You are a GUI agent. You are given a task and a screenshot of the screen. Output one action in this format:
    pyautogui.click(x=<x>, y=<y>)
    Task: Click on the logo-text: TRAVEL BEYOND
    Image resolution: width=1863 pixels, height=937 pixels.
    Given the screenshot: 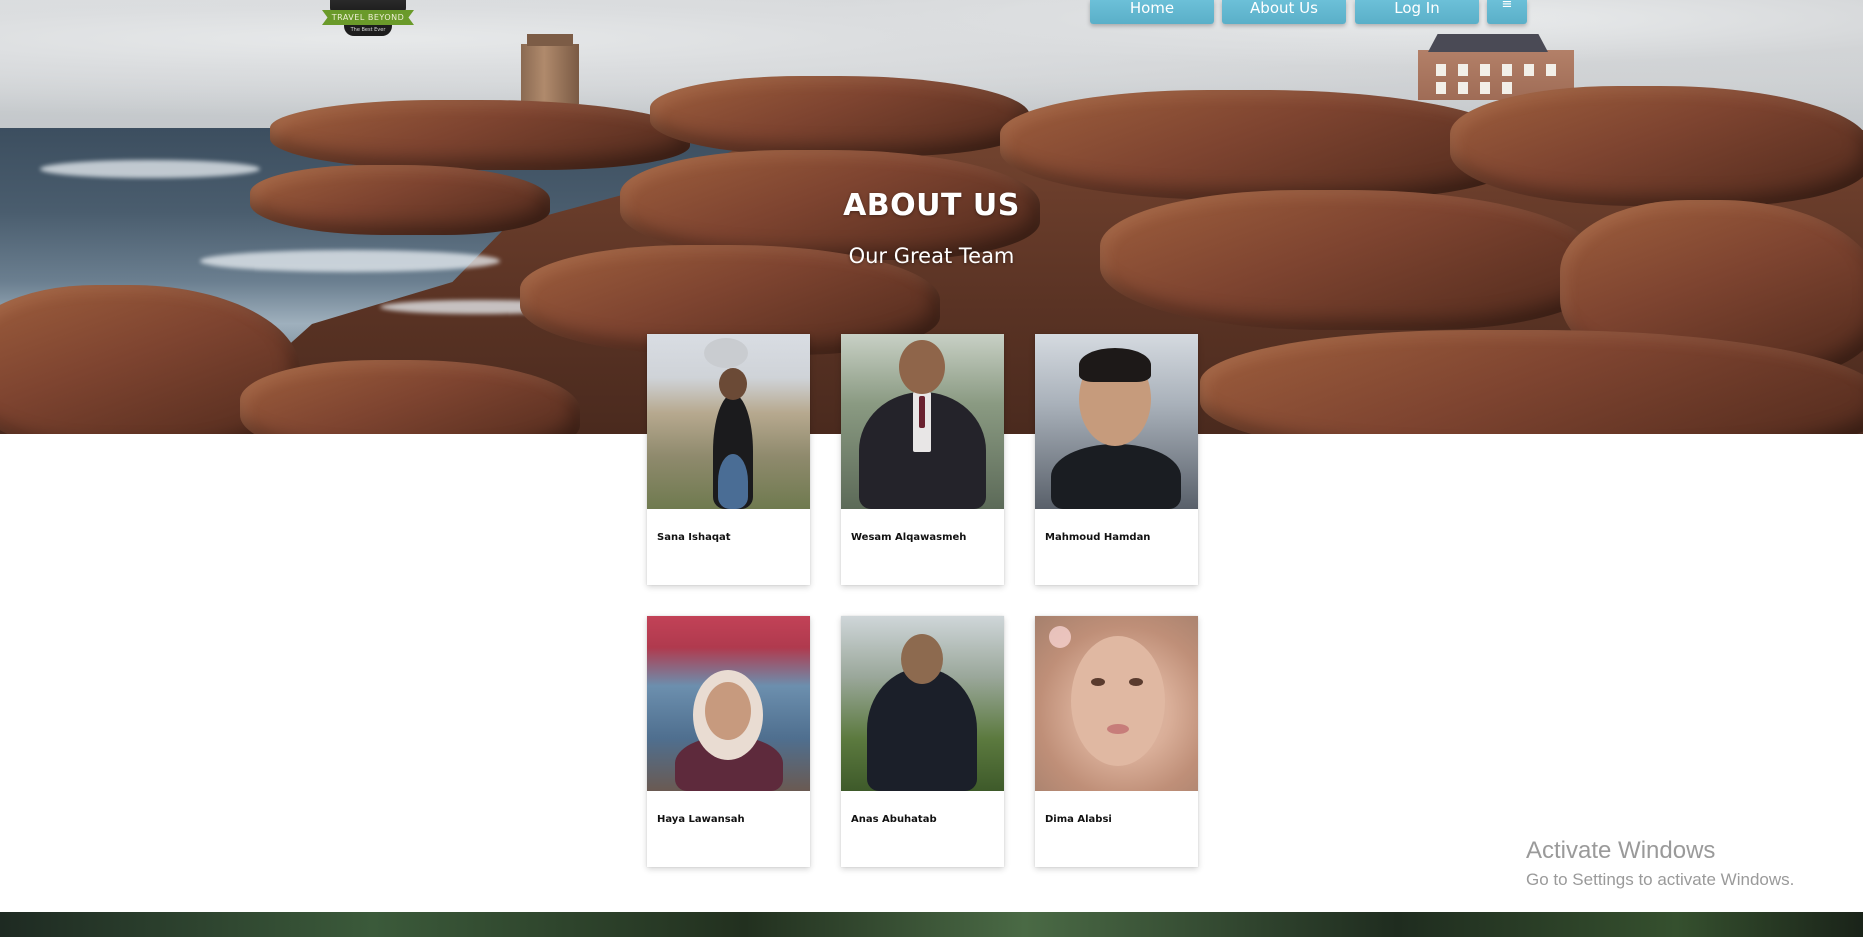 What is the action you would take?
    pyautogui.click(x=368, y=17)
    